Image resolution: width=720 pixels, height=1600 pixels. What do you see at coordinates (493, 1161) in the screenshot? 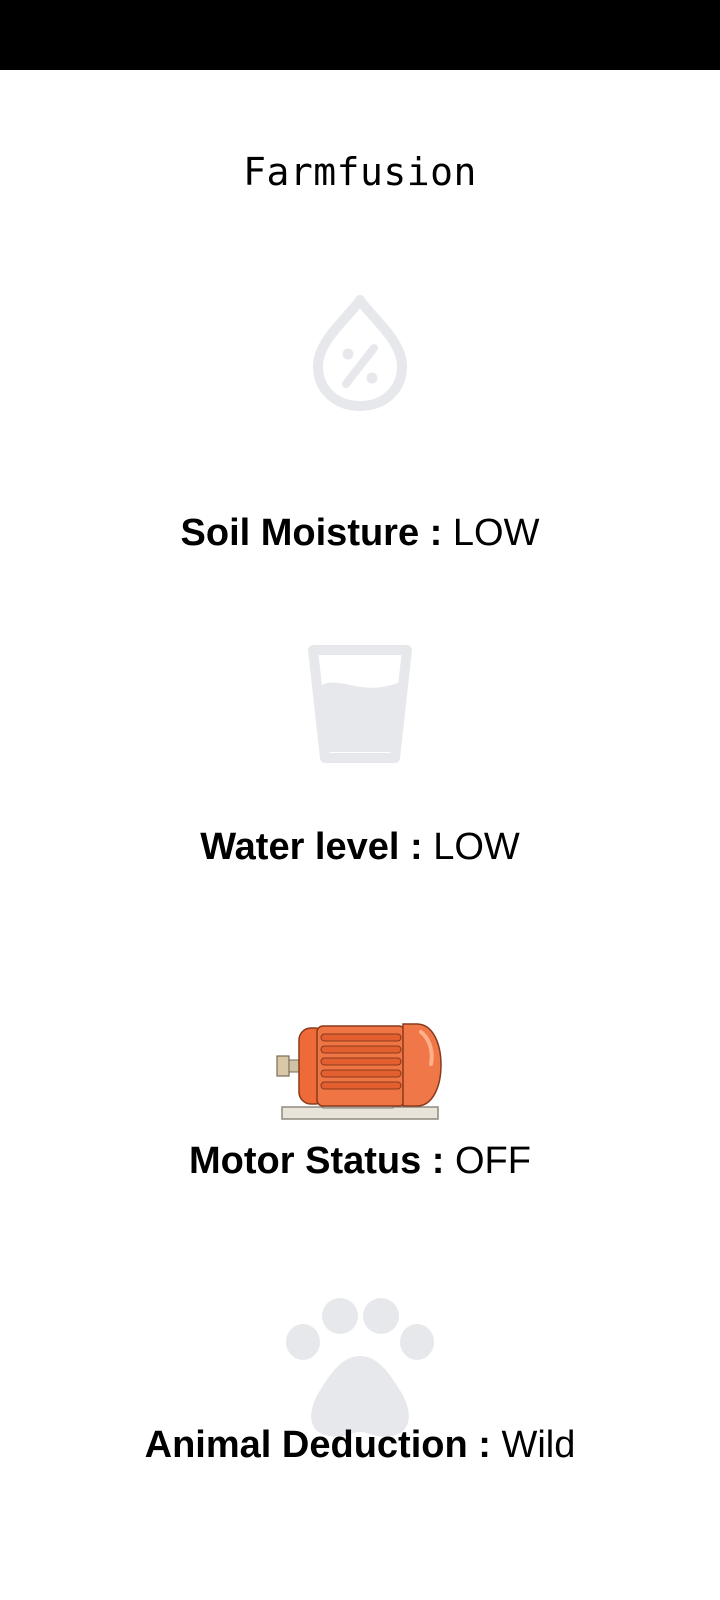
I see `motor-status-value: OFF` at bounding box center [493, 1161].